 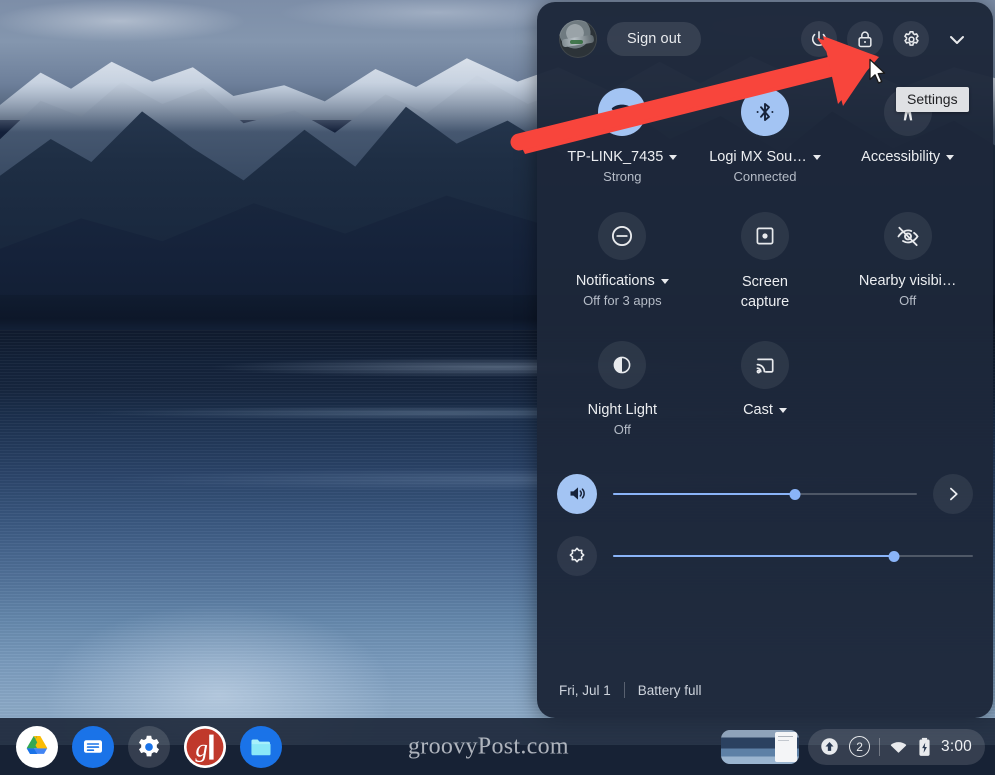 What do you see at coordinates (786, 746) in the screenshot?
I see `preview-page` at bounding box center [786, 746].